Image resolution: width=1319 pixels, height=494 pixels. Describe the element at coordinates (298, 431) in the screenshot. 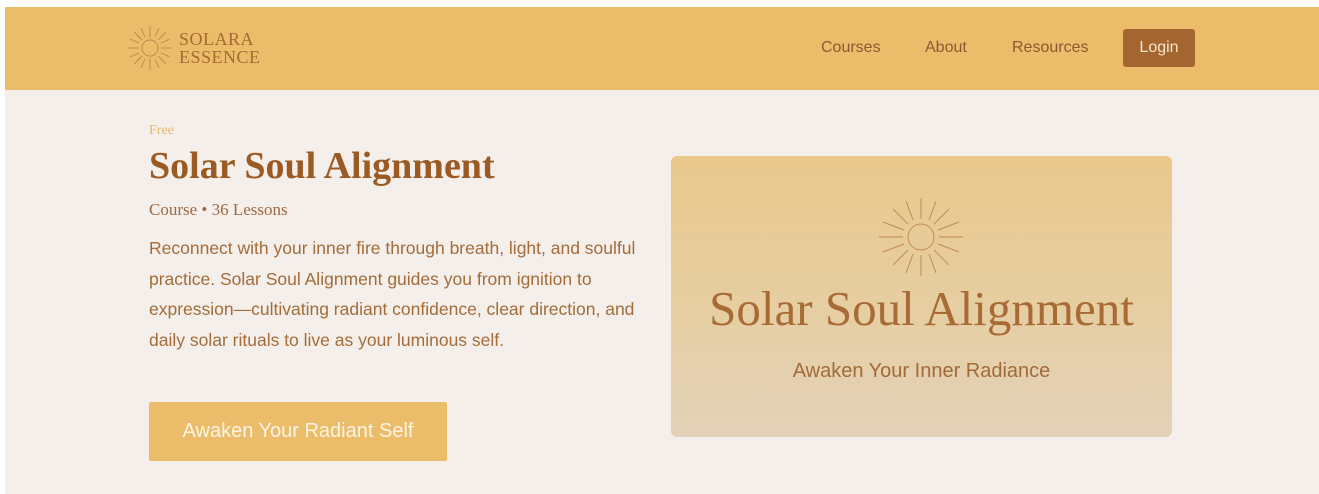

I see `enroll-cta-button: Awaken Your Radiant Self` at that location.